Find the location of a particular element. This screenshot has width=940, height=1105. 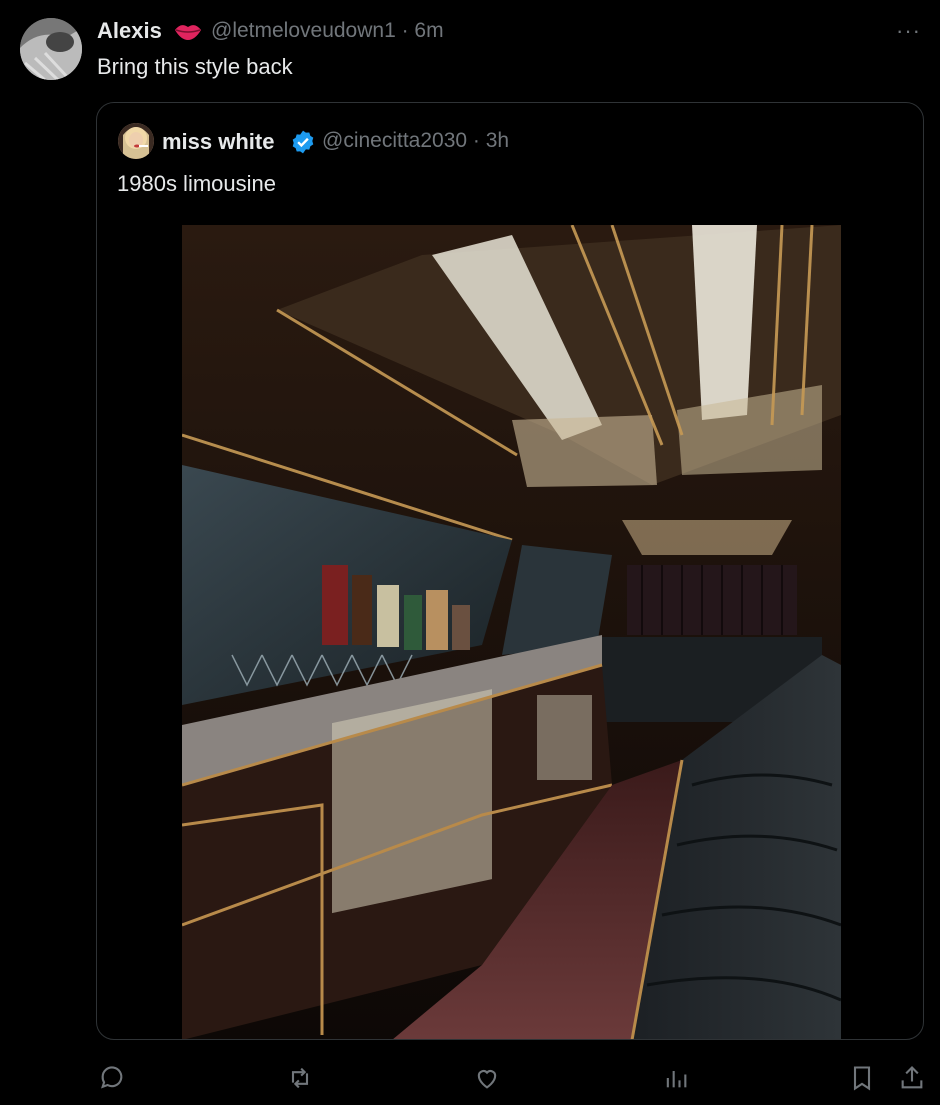

quoted-author-avatar is located at coordinates (136, 141).